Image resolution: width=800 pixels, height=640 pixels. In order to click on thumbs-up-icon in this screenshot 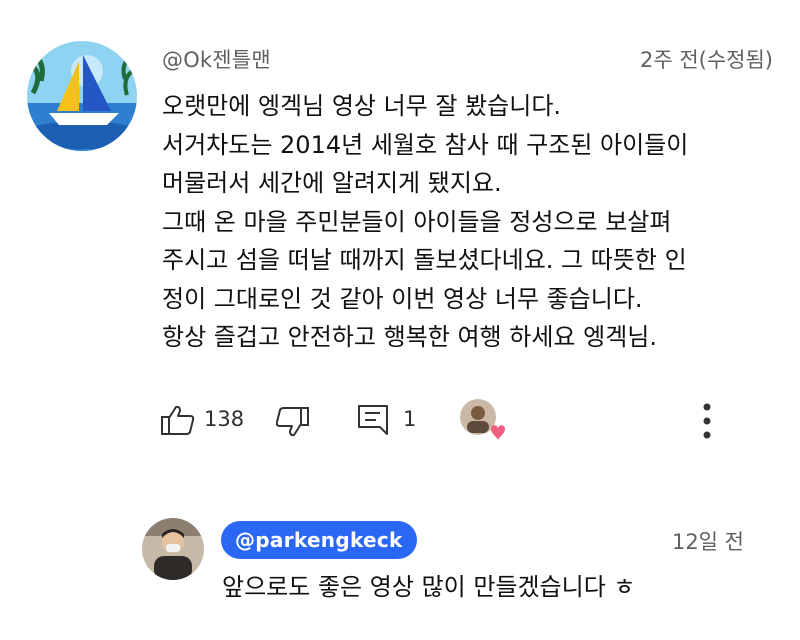, I will do `click(178, 420)`.